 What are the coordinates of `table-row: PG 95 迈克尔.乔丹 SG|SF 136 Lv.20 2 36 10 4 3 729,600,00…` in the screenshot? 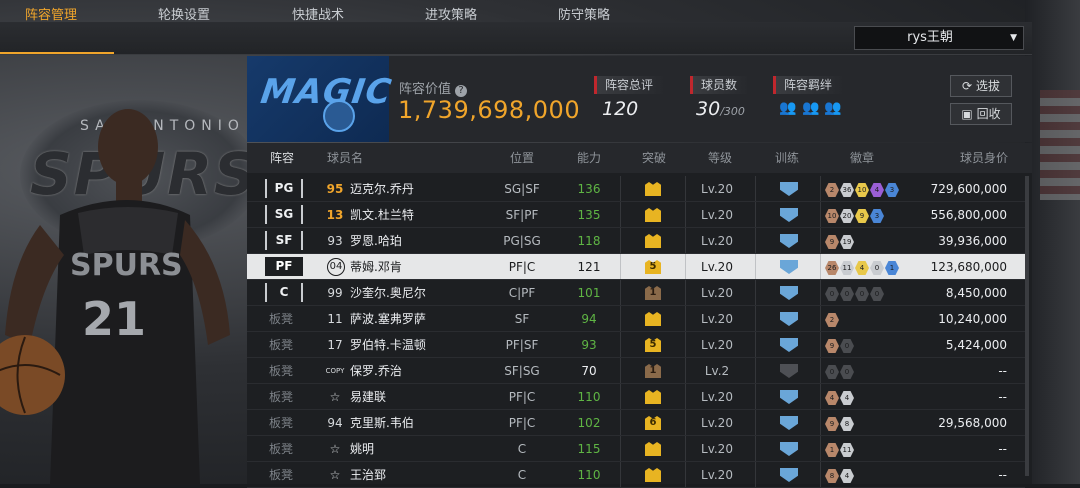 It's located at (636, 189).